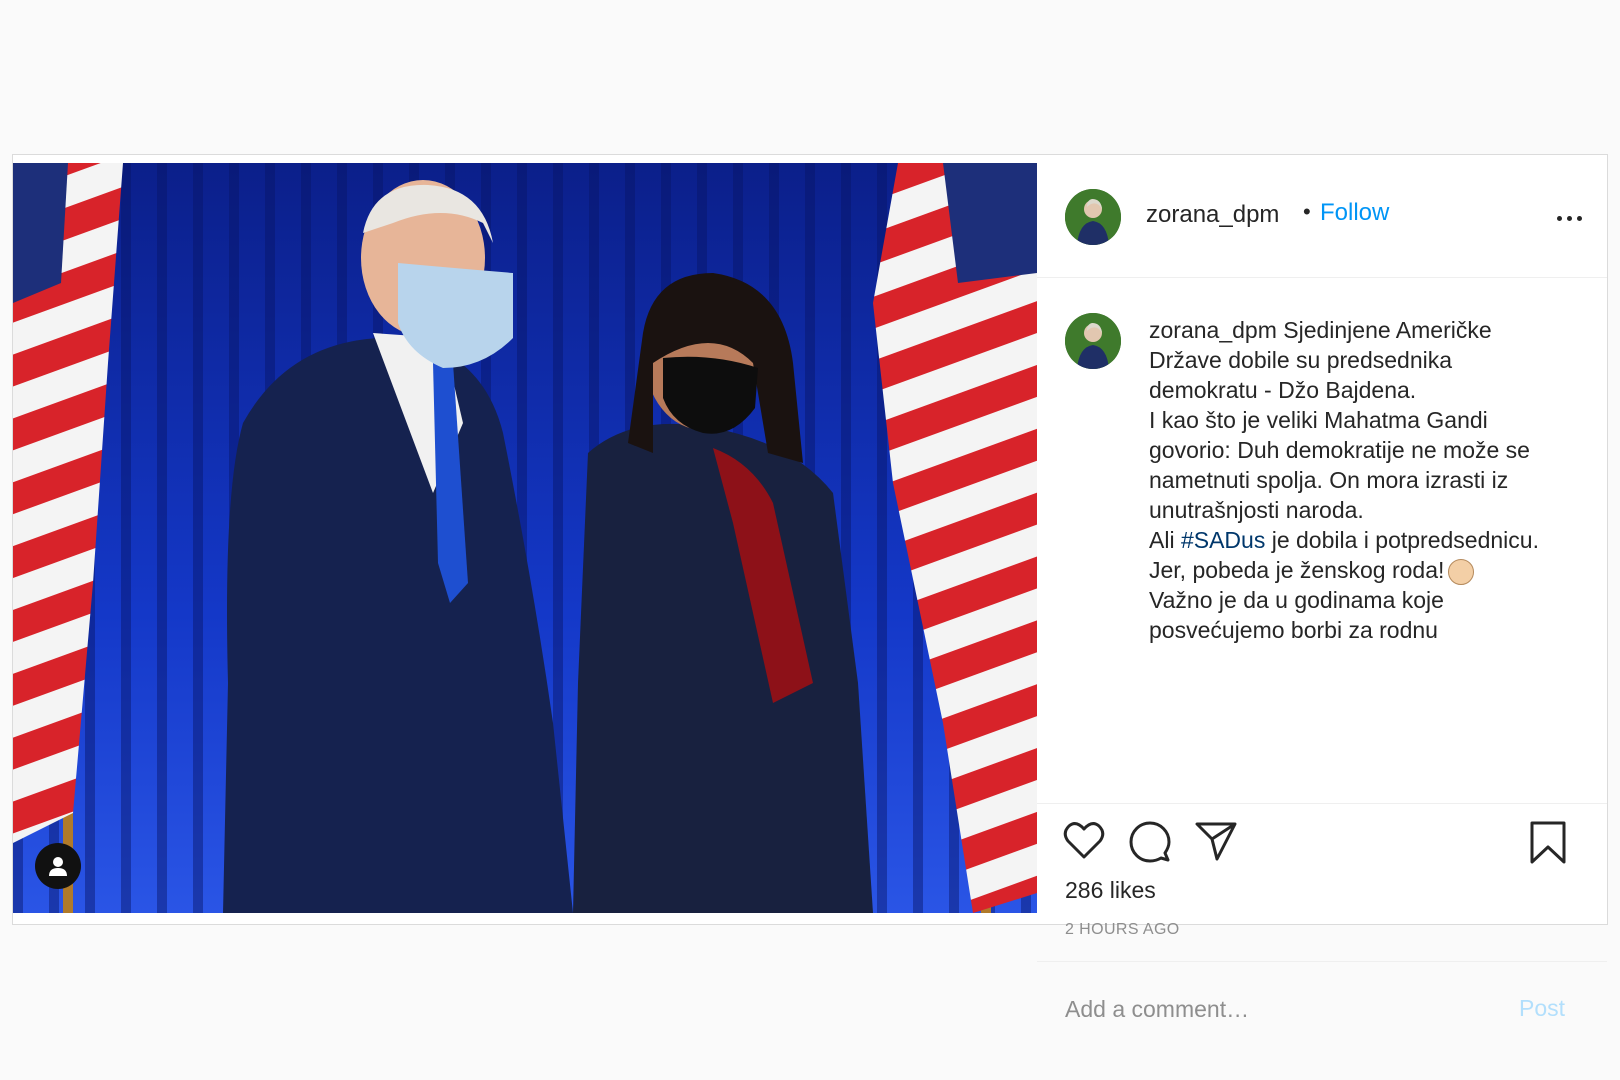 This screenshot has width=1620, height=1080. I want to click on caption-text: je dobila i potpredsednicu., so click(1402, 540).